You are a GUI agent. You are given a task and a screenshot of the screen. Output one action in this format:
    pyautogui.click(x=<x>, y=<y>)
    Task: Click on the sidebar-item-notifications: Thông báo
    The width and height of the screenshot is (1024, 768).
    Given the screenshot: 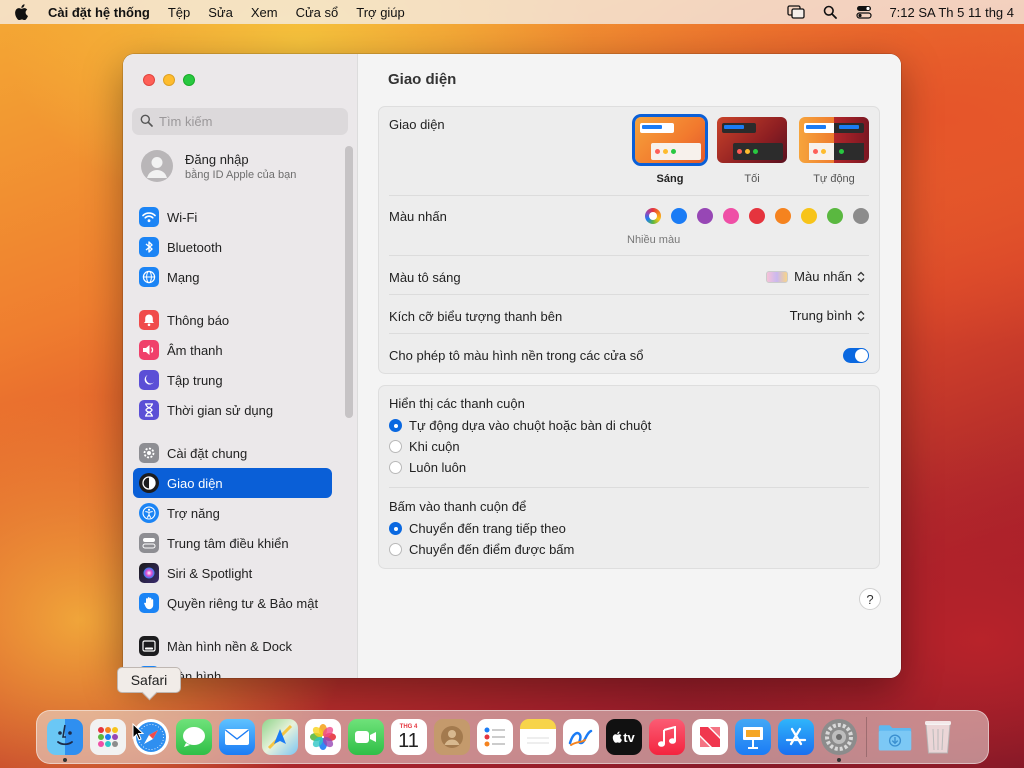 What is the action you would take?
    pyautogui.click(x=232, y=320)
    